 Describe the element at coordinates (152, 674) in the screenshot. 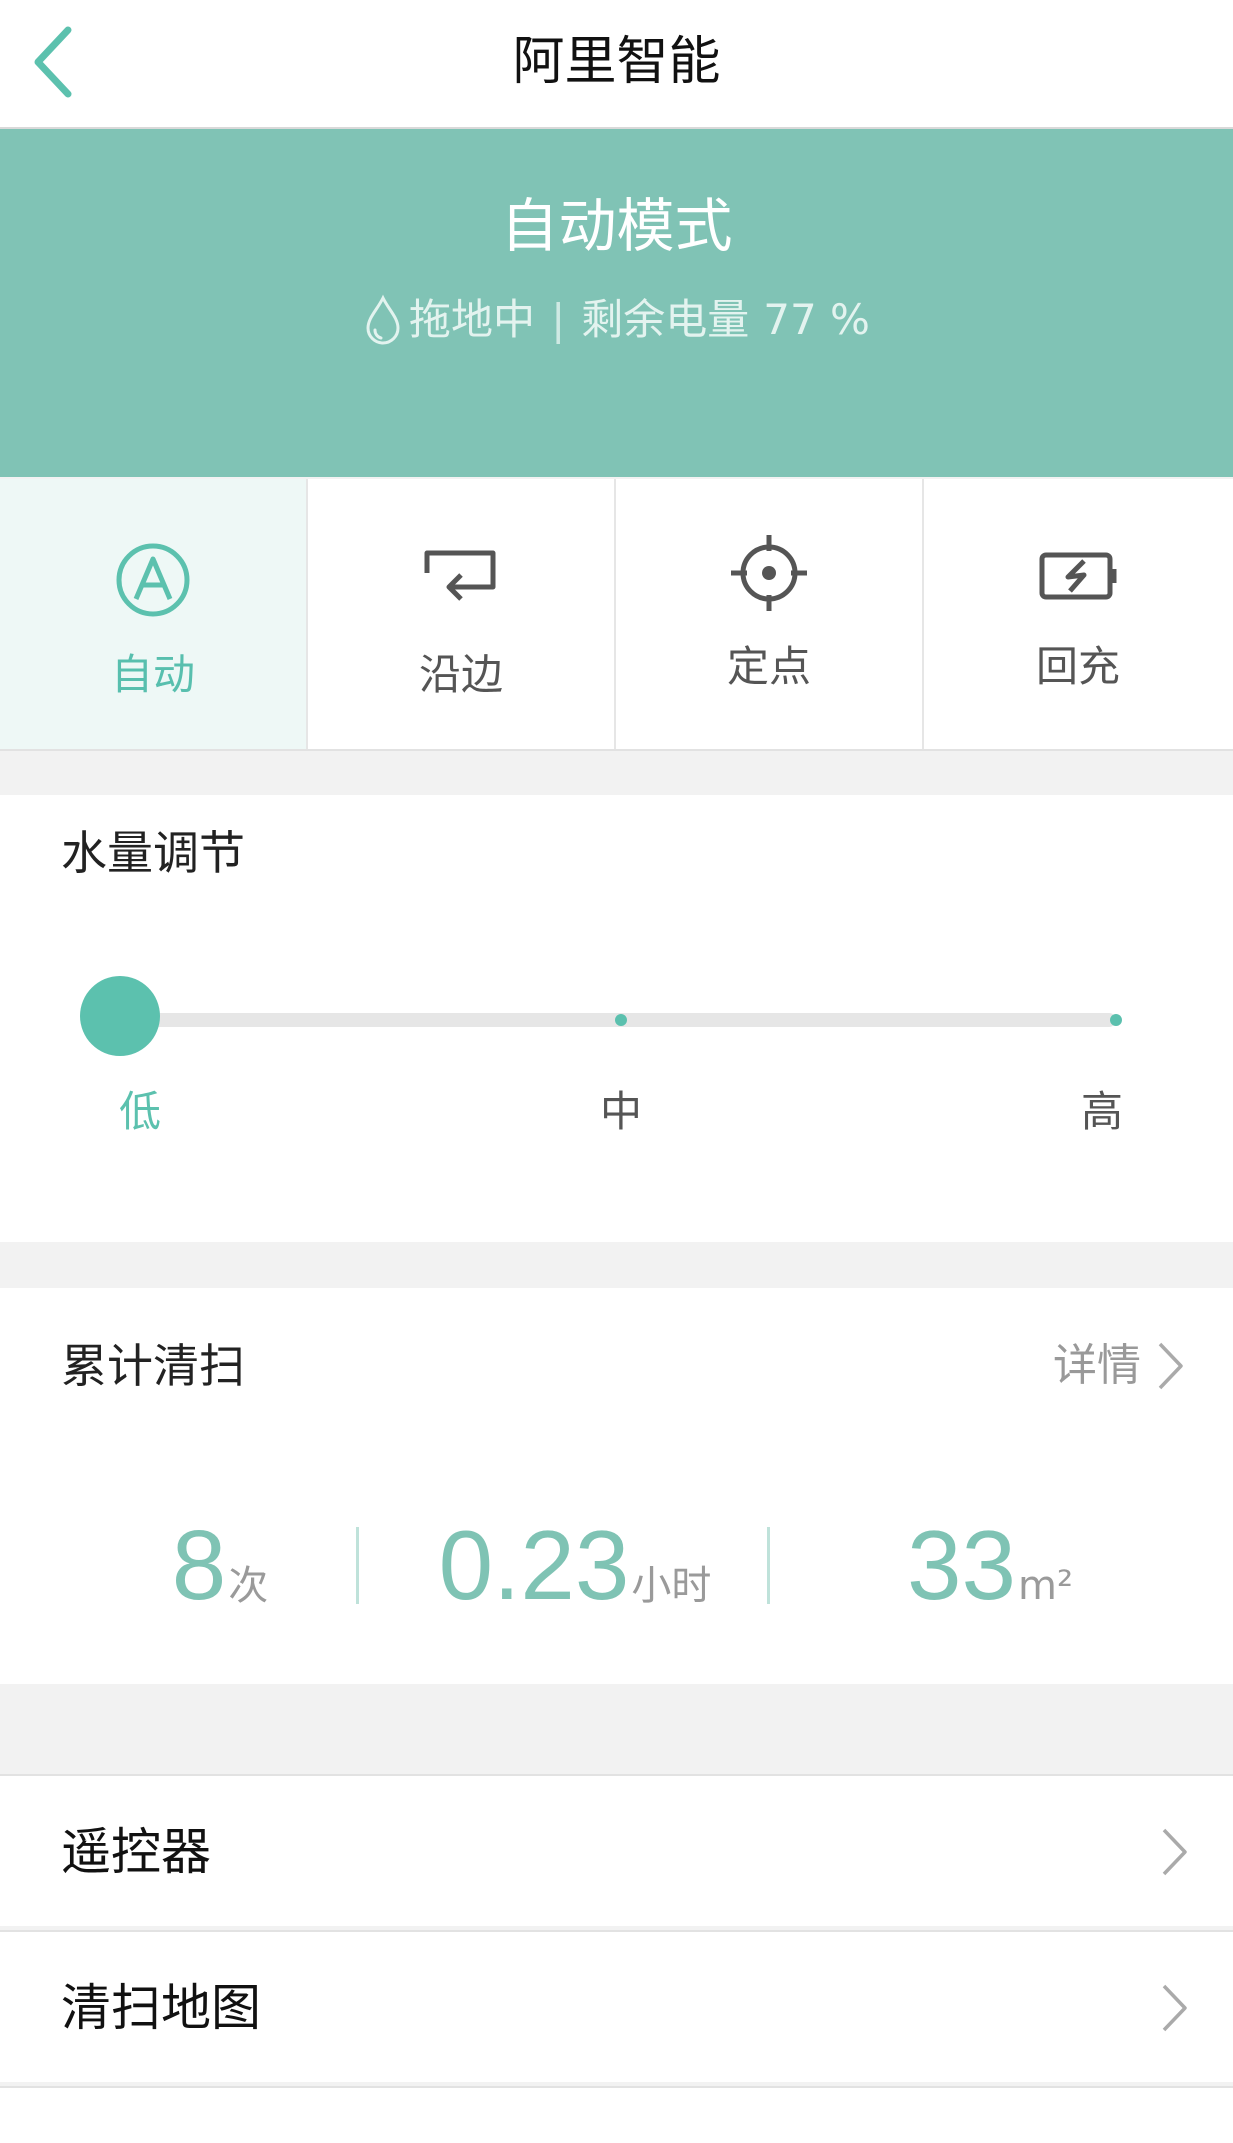

I see `mode-auto-label: 自动` at that location.